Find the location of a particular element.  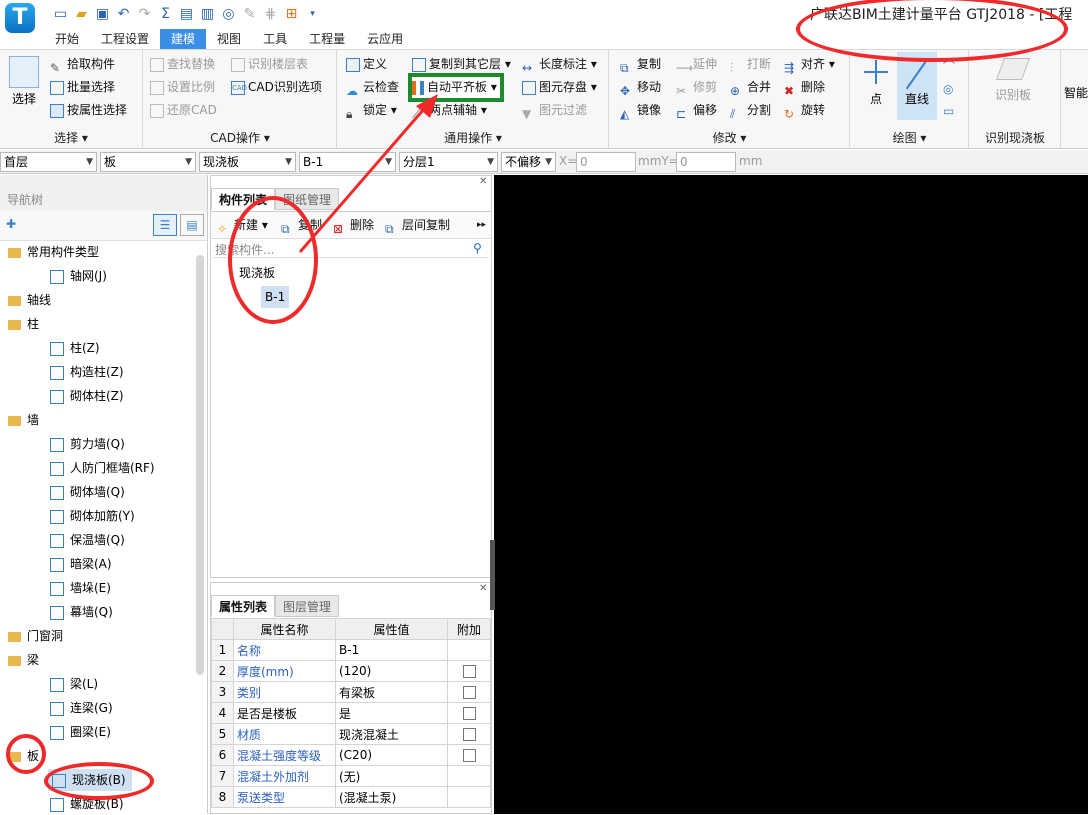

redo-icon: ↷ is located at coordinates (144, 14).